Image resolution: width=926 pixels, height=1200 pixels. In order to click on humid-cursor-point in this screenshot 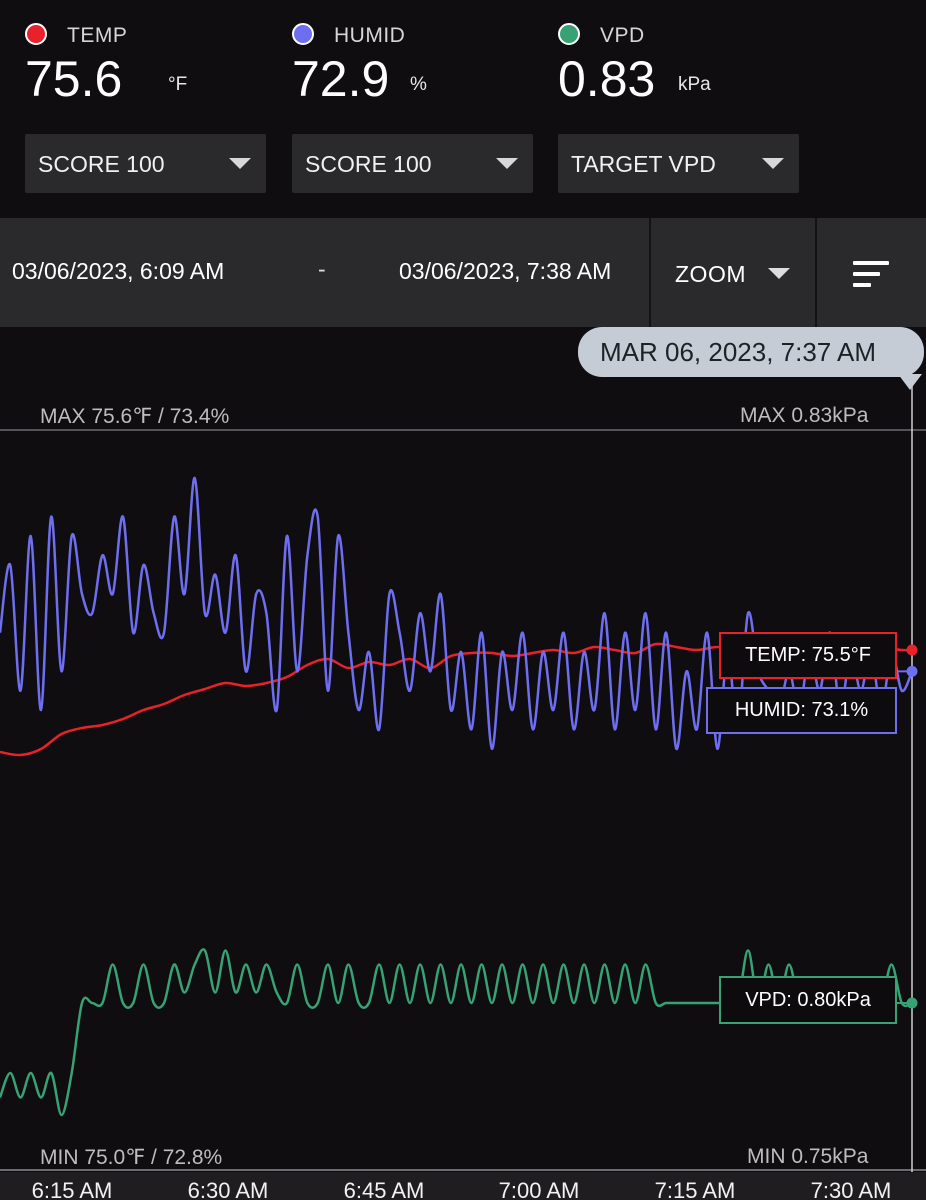, I will do `click(912, 671)`.